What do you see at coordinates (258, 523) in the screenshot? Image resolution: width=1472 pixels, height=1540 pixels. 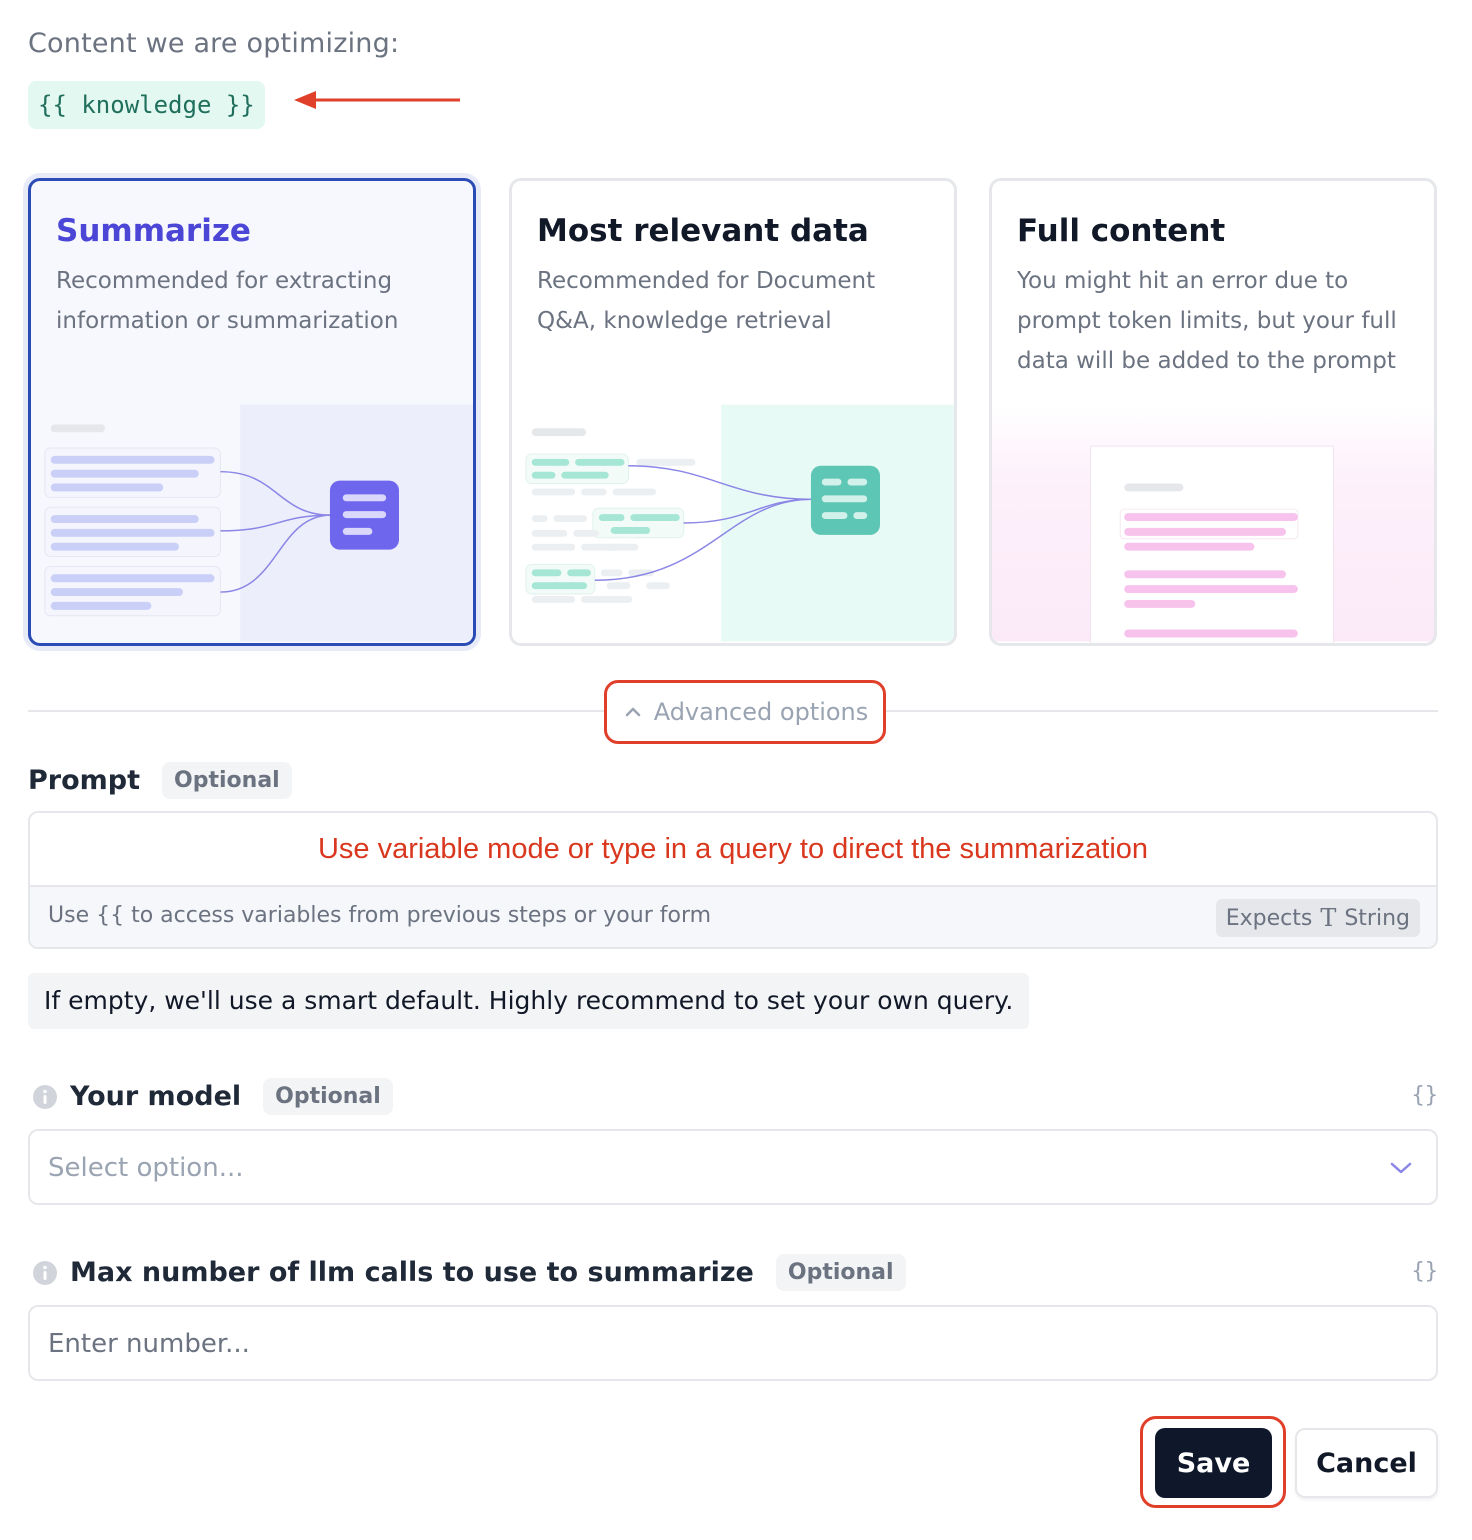 I see `summarize-illustration` at bounding box center [258, 523].